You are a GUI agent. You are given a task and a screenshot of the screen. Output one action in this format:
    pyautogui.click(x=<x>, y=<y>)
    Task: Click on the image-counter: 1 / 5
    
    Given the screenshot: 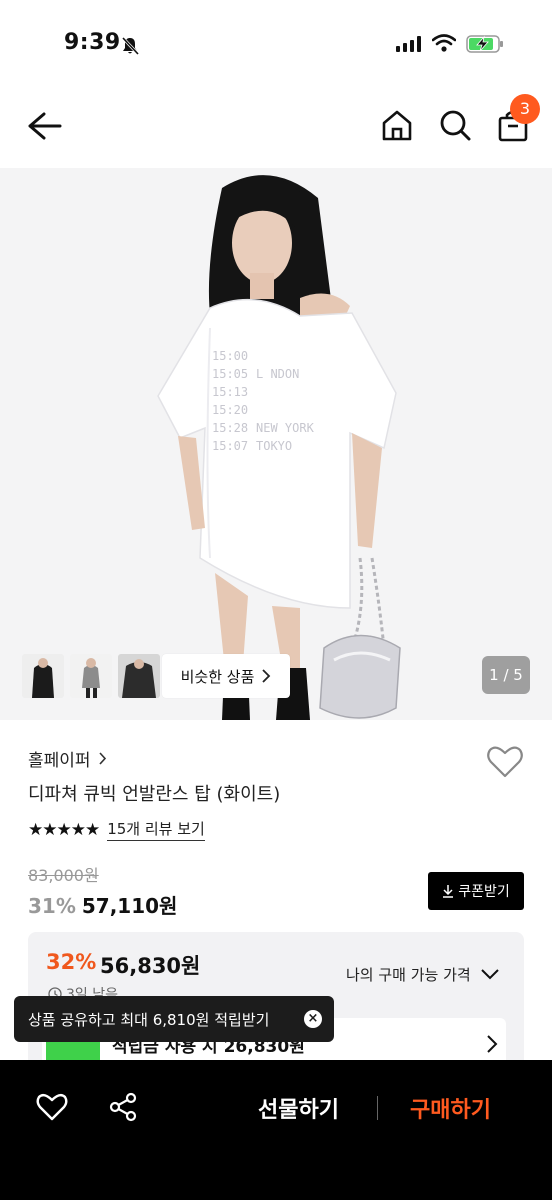 What is the action you would take?
    pyautogui.click(x=506, y=675)
    